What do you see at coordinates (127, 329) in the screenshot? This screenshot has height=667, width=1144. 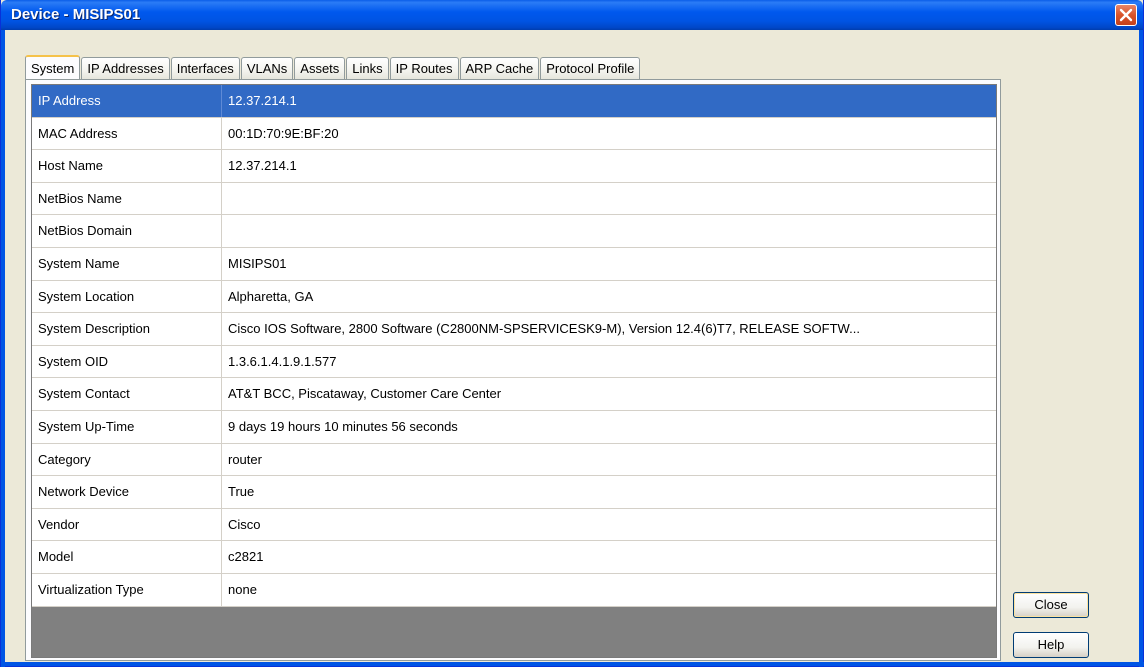 I see `property-name: System Description` at bounding box center [127, 329].